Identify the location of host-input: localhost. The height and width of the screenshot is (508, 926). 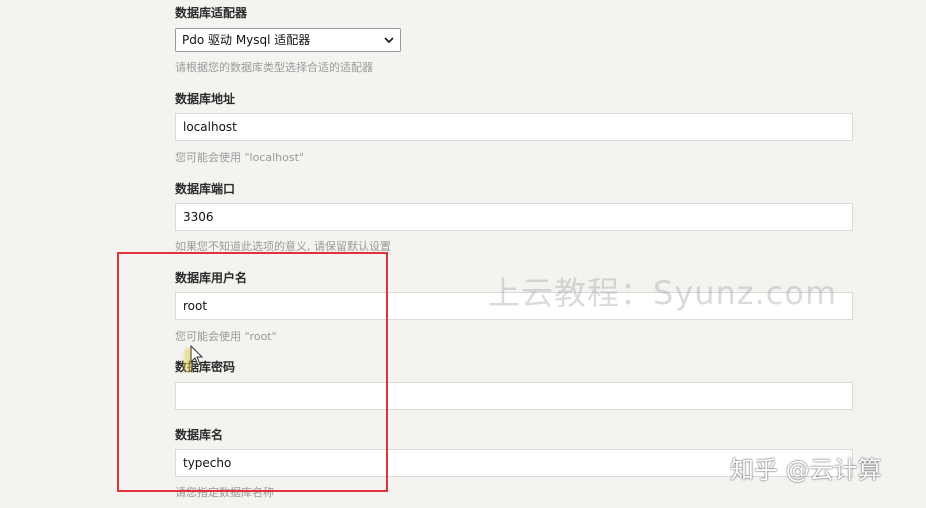
(514, 127).